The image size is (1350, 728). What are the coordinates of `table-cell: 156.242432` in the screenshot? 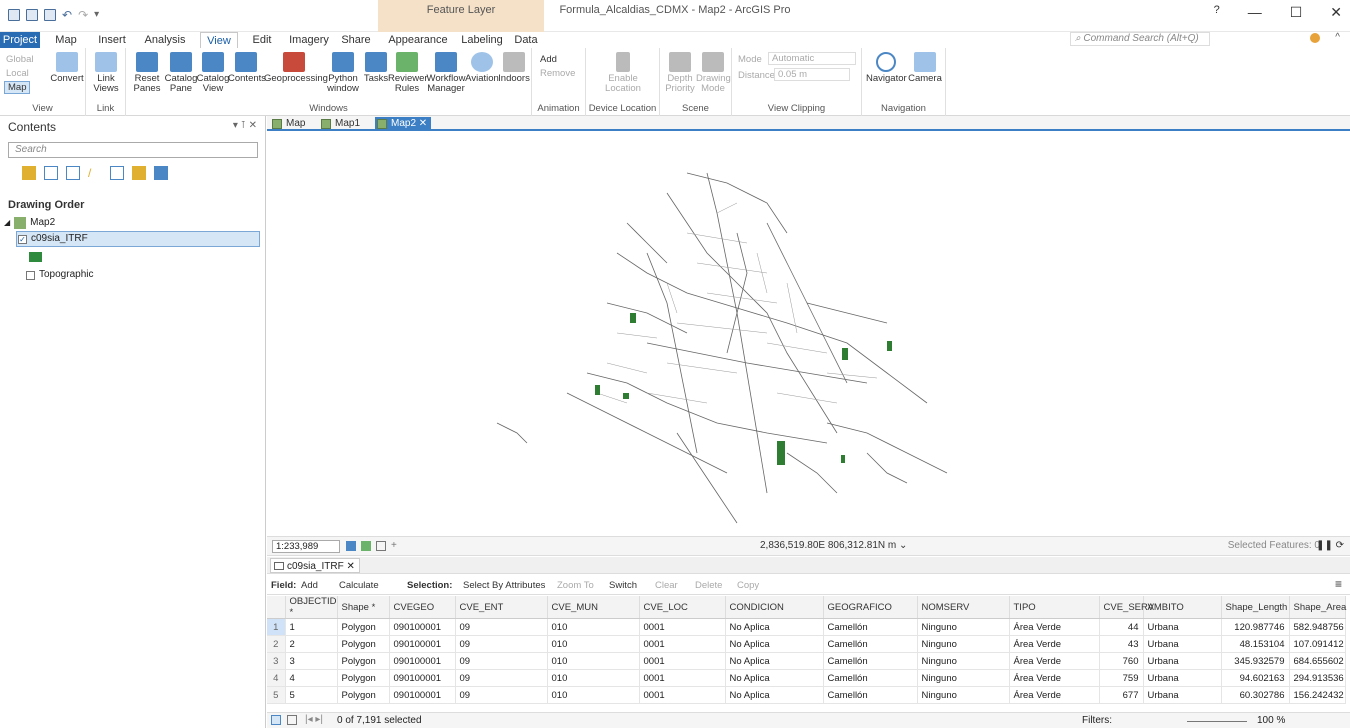 It's located at (1317, 695).